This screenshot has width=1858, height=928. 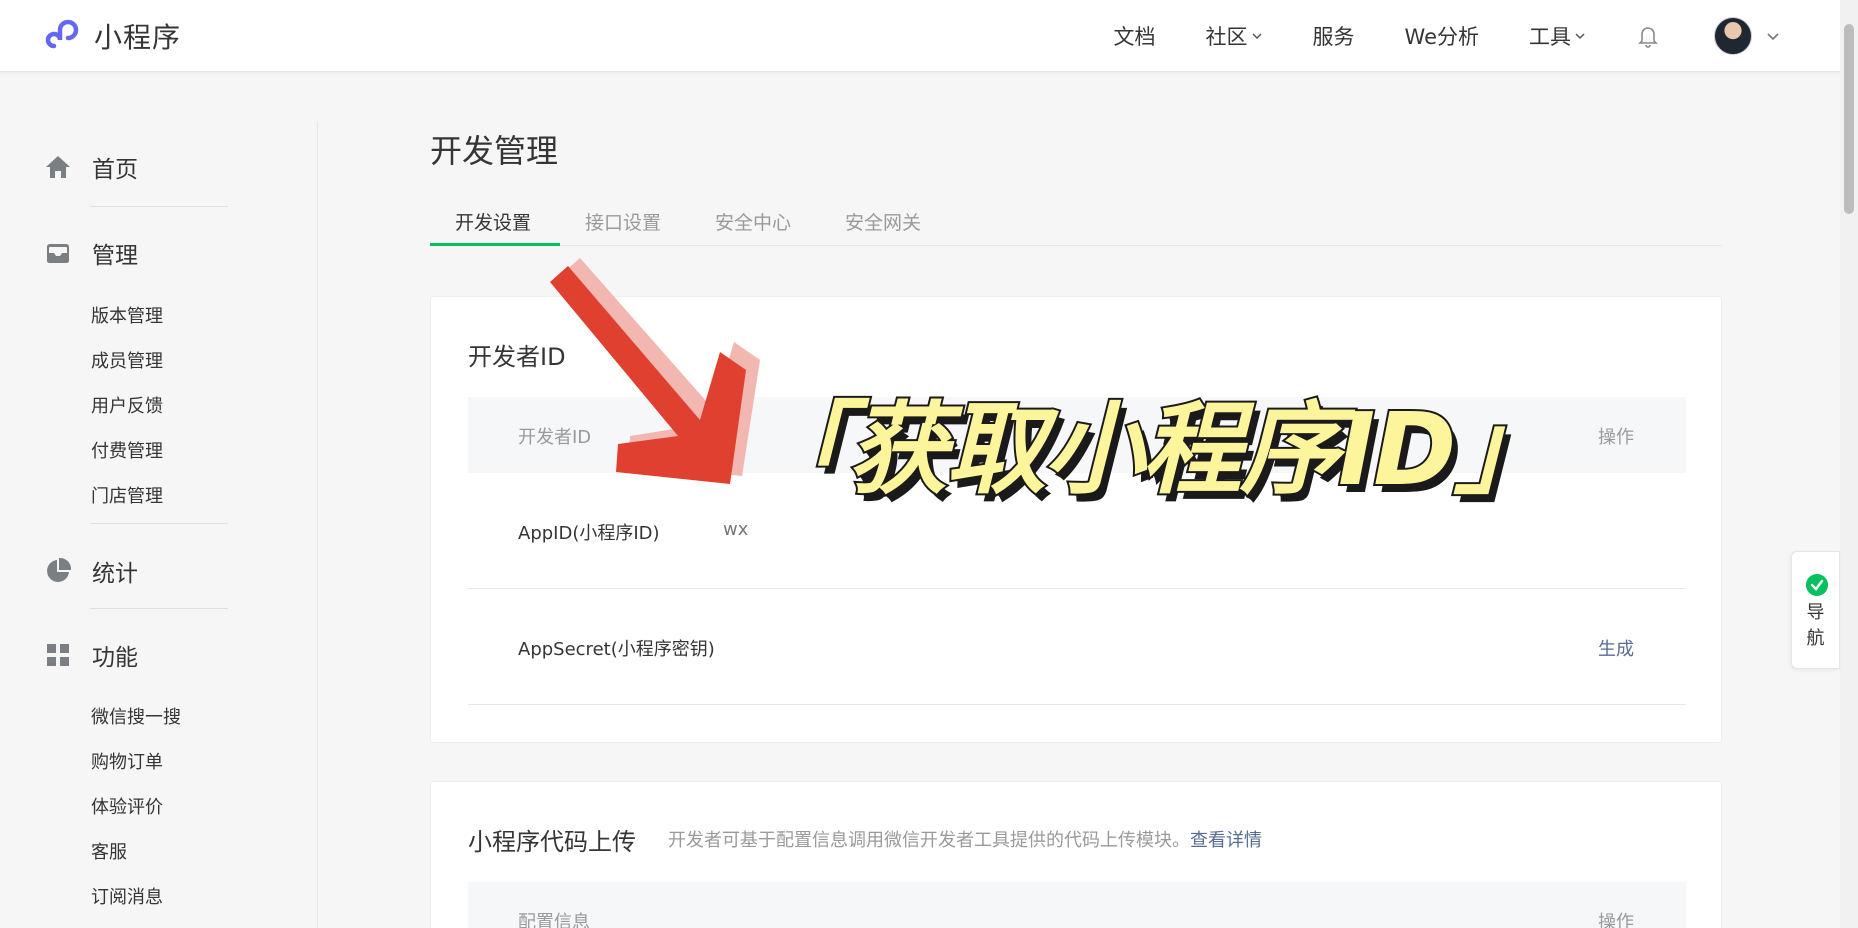 What do you see at coordinates (920, 36) in the screenshot?
I see `top-bar: 小程序 文档 社区 服务 We分析 工具` at bounding box center [920, 36].